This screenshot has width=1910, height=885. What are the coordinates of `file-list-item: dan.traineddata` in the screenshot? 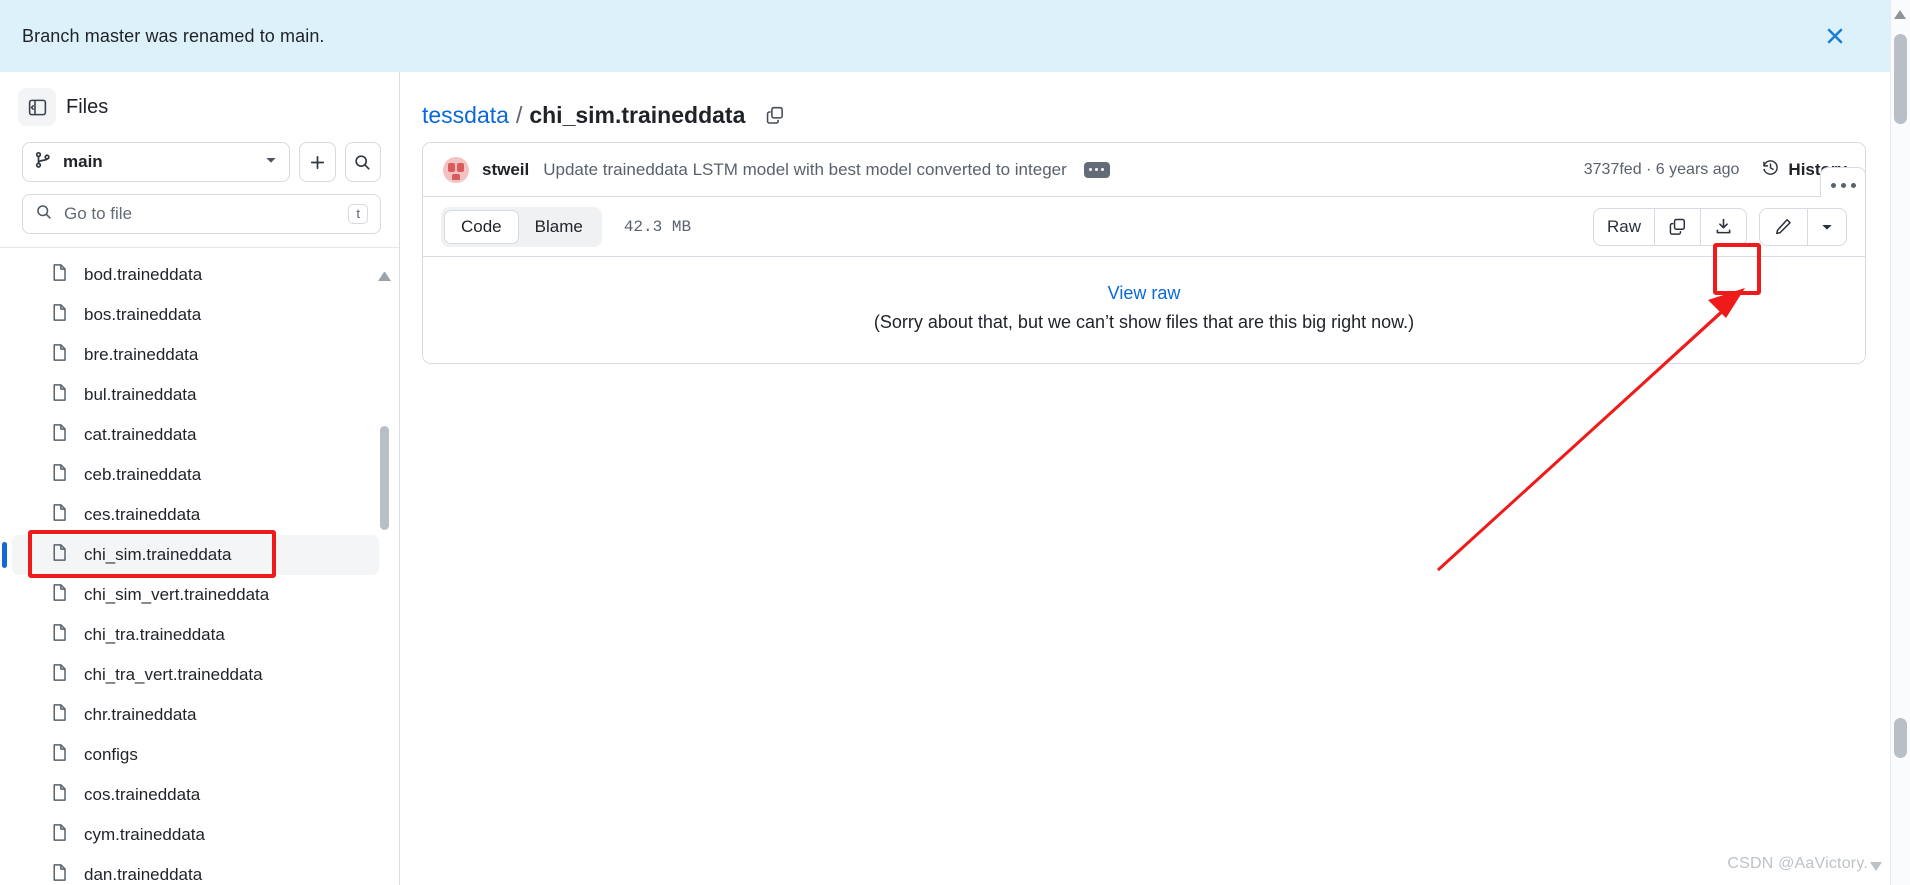 It's located at (195, 868).